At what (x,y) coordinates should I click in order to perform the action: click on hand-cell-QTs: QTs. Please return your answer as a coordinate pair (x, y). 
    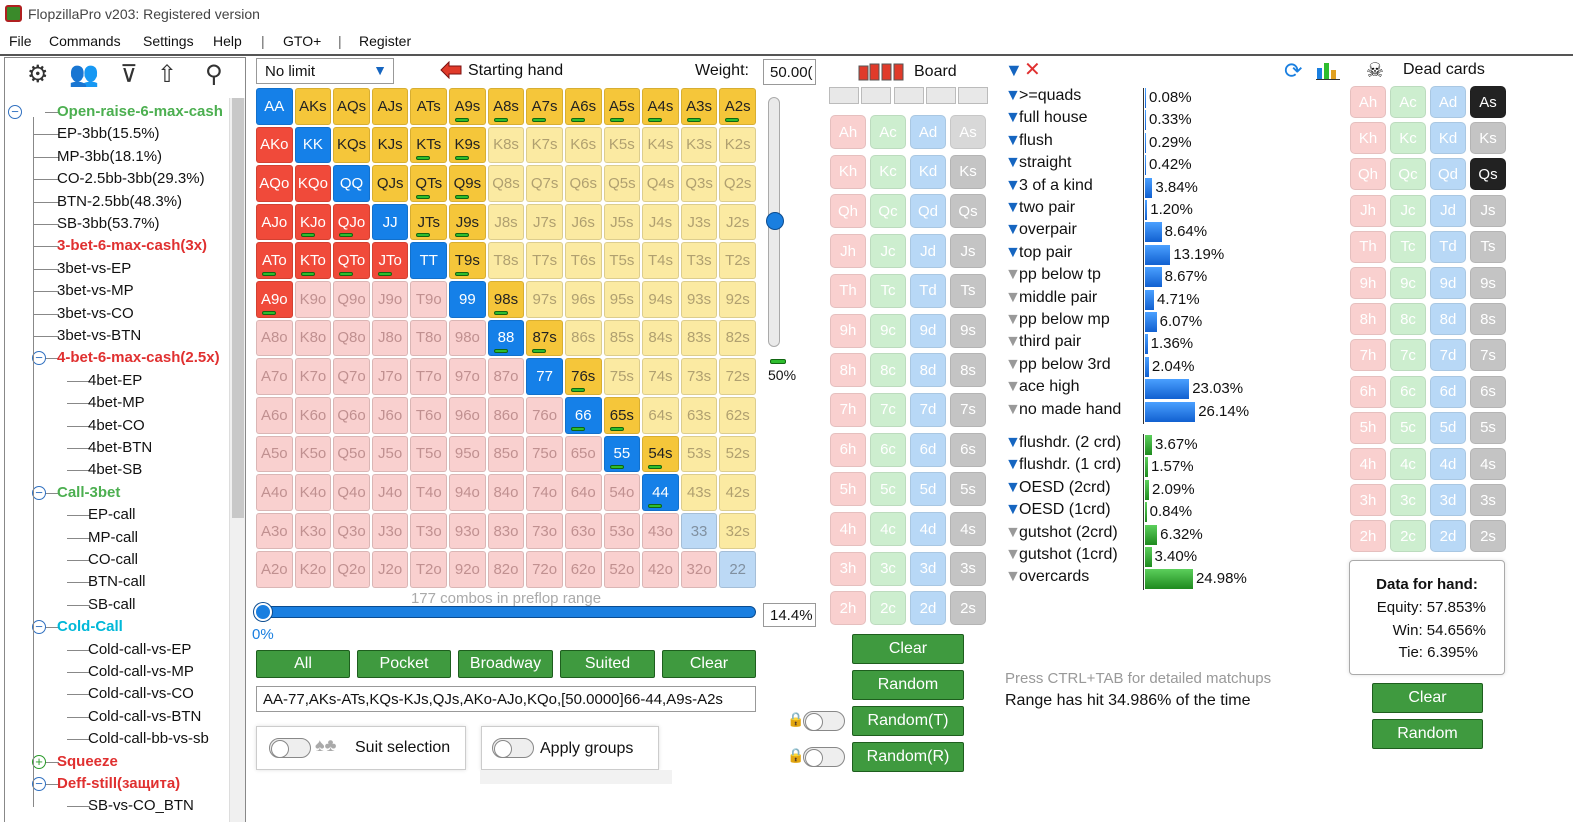
    Looking at the image, I should click on (429, 183).